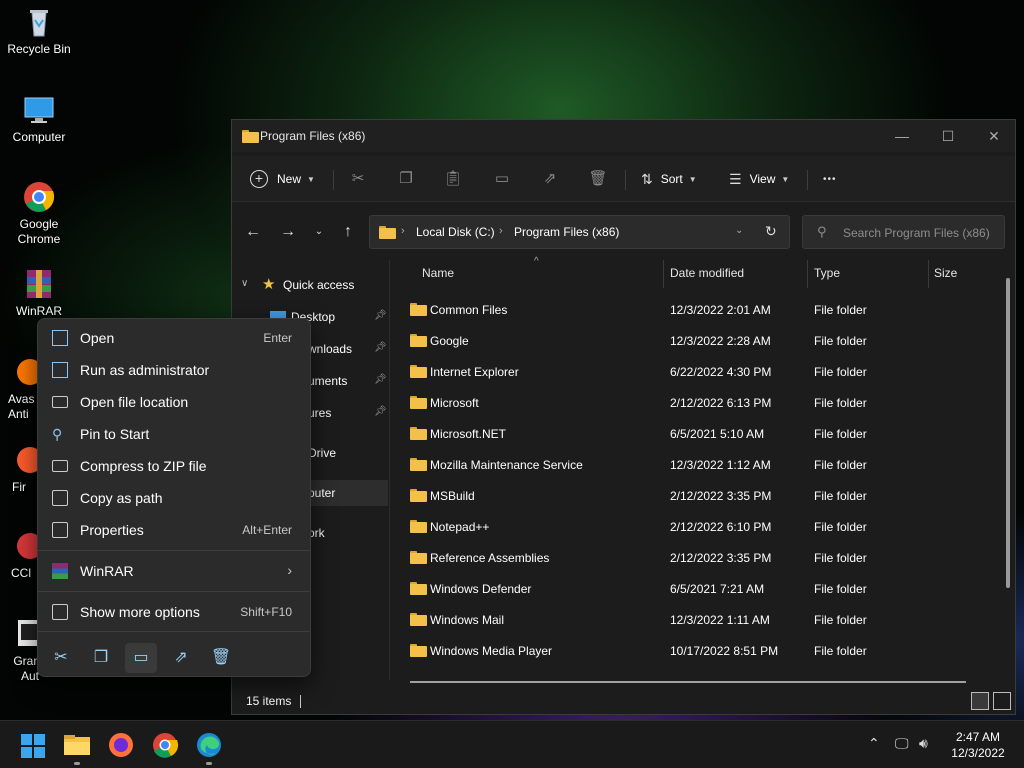 This screenshot has width=1024, height=768. What do you see at coordinates (174, 338) in the screenshot?
I see `menu-item-open: Open Enter` at bounding box center [174, 338].